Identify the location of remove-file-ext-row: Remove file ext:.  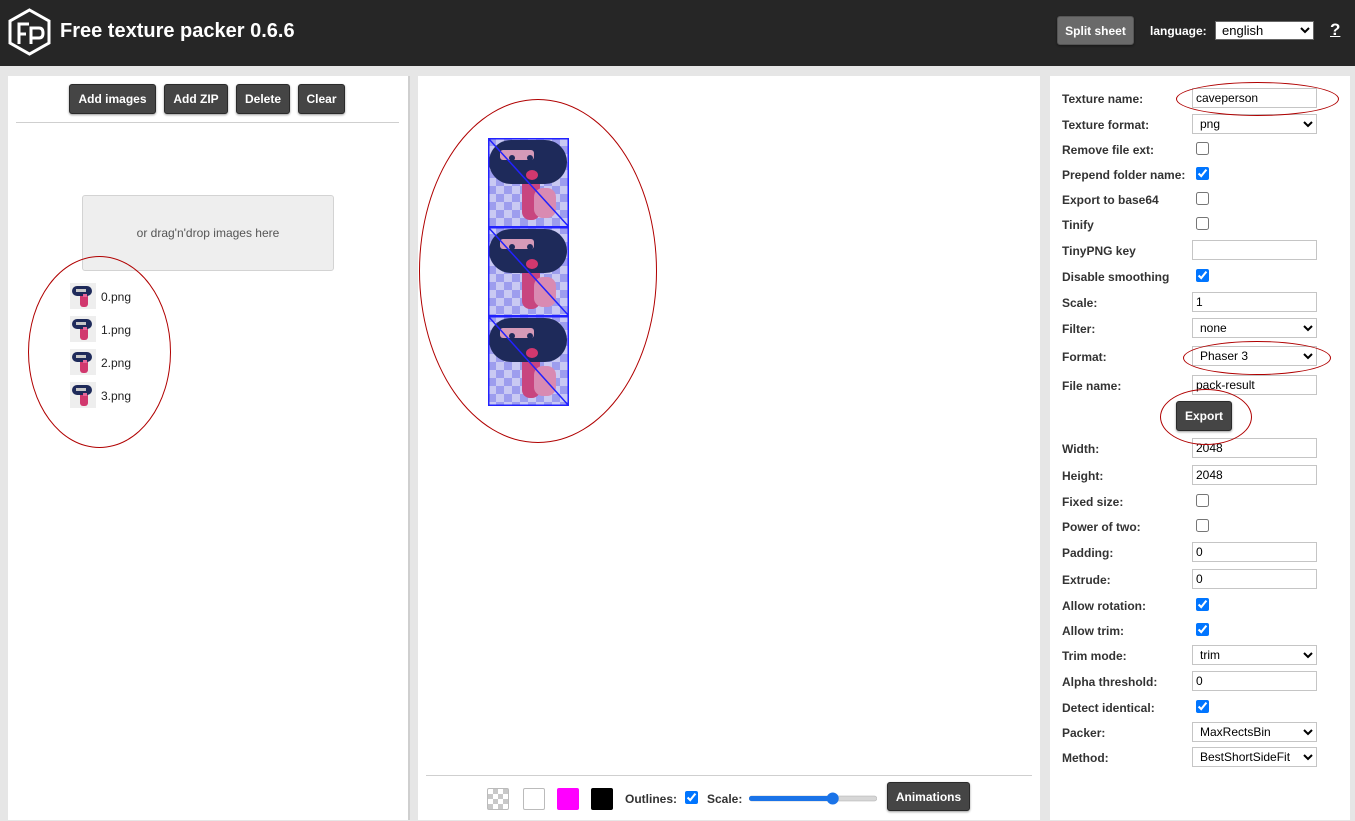
(1202, 150).